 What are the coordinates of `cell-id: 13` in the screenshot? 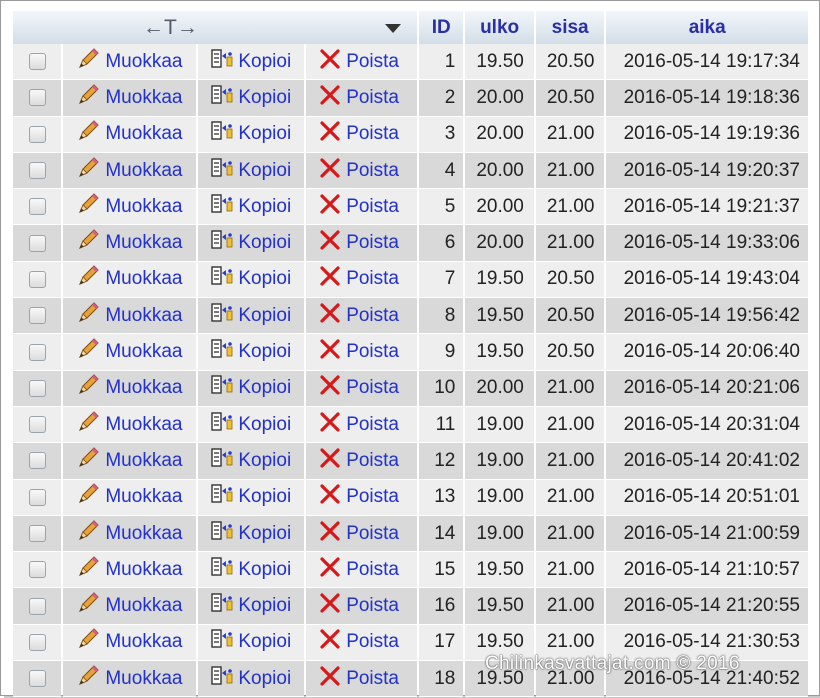 It's located at (441, 497).